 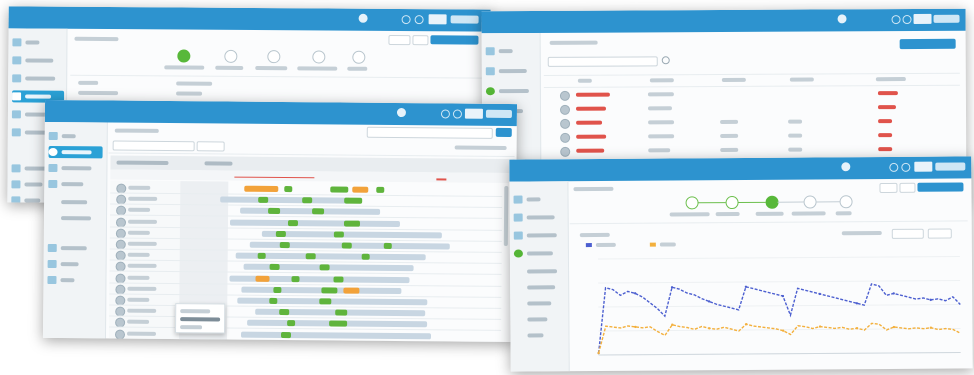 What do you see at coordinates (907, 233) in the screenshot?
I see `range-toggle` at bounding box center [907, 233].